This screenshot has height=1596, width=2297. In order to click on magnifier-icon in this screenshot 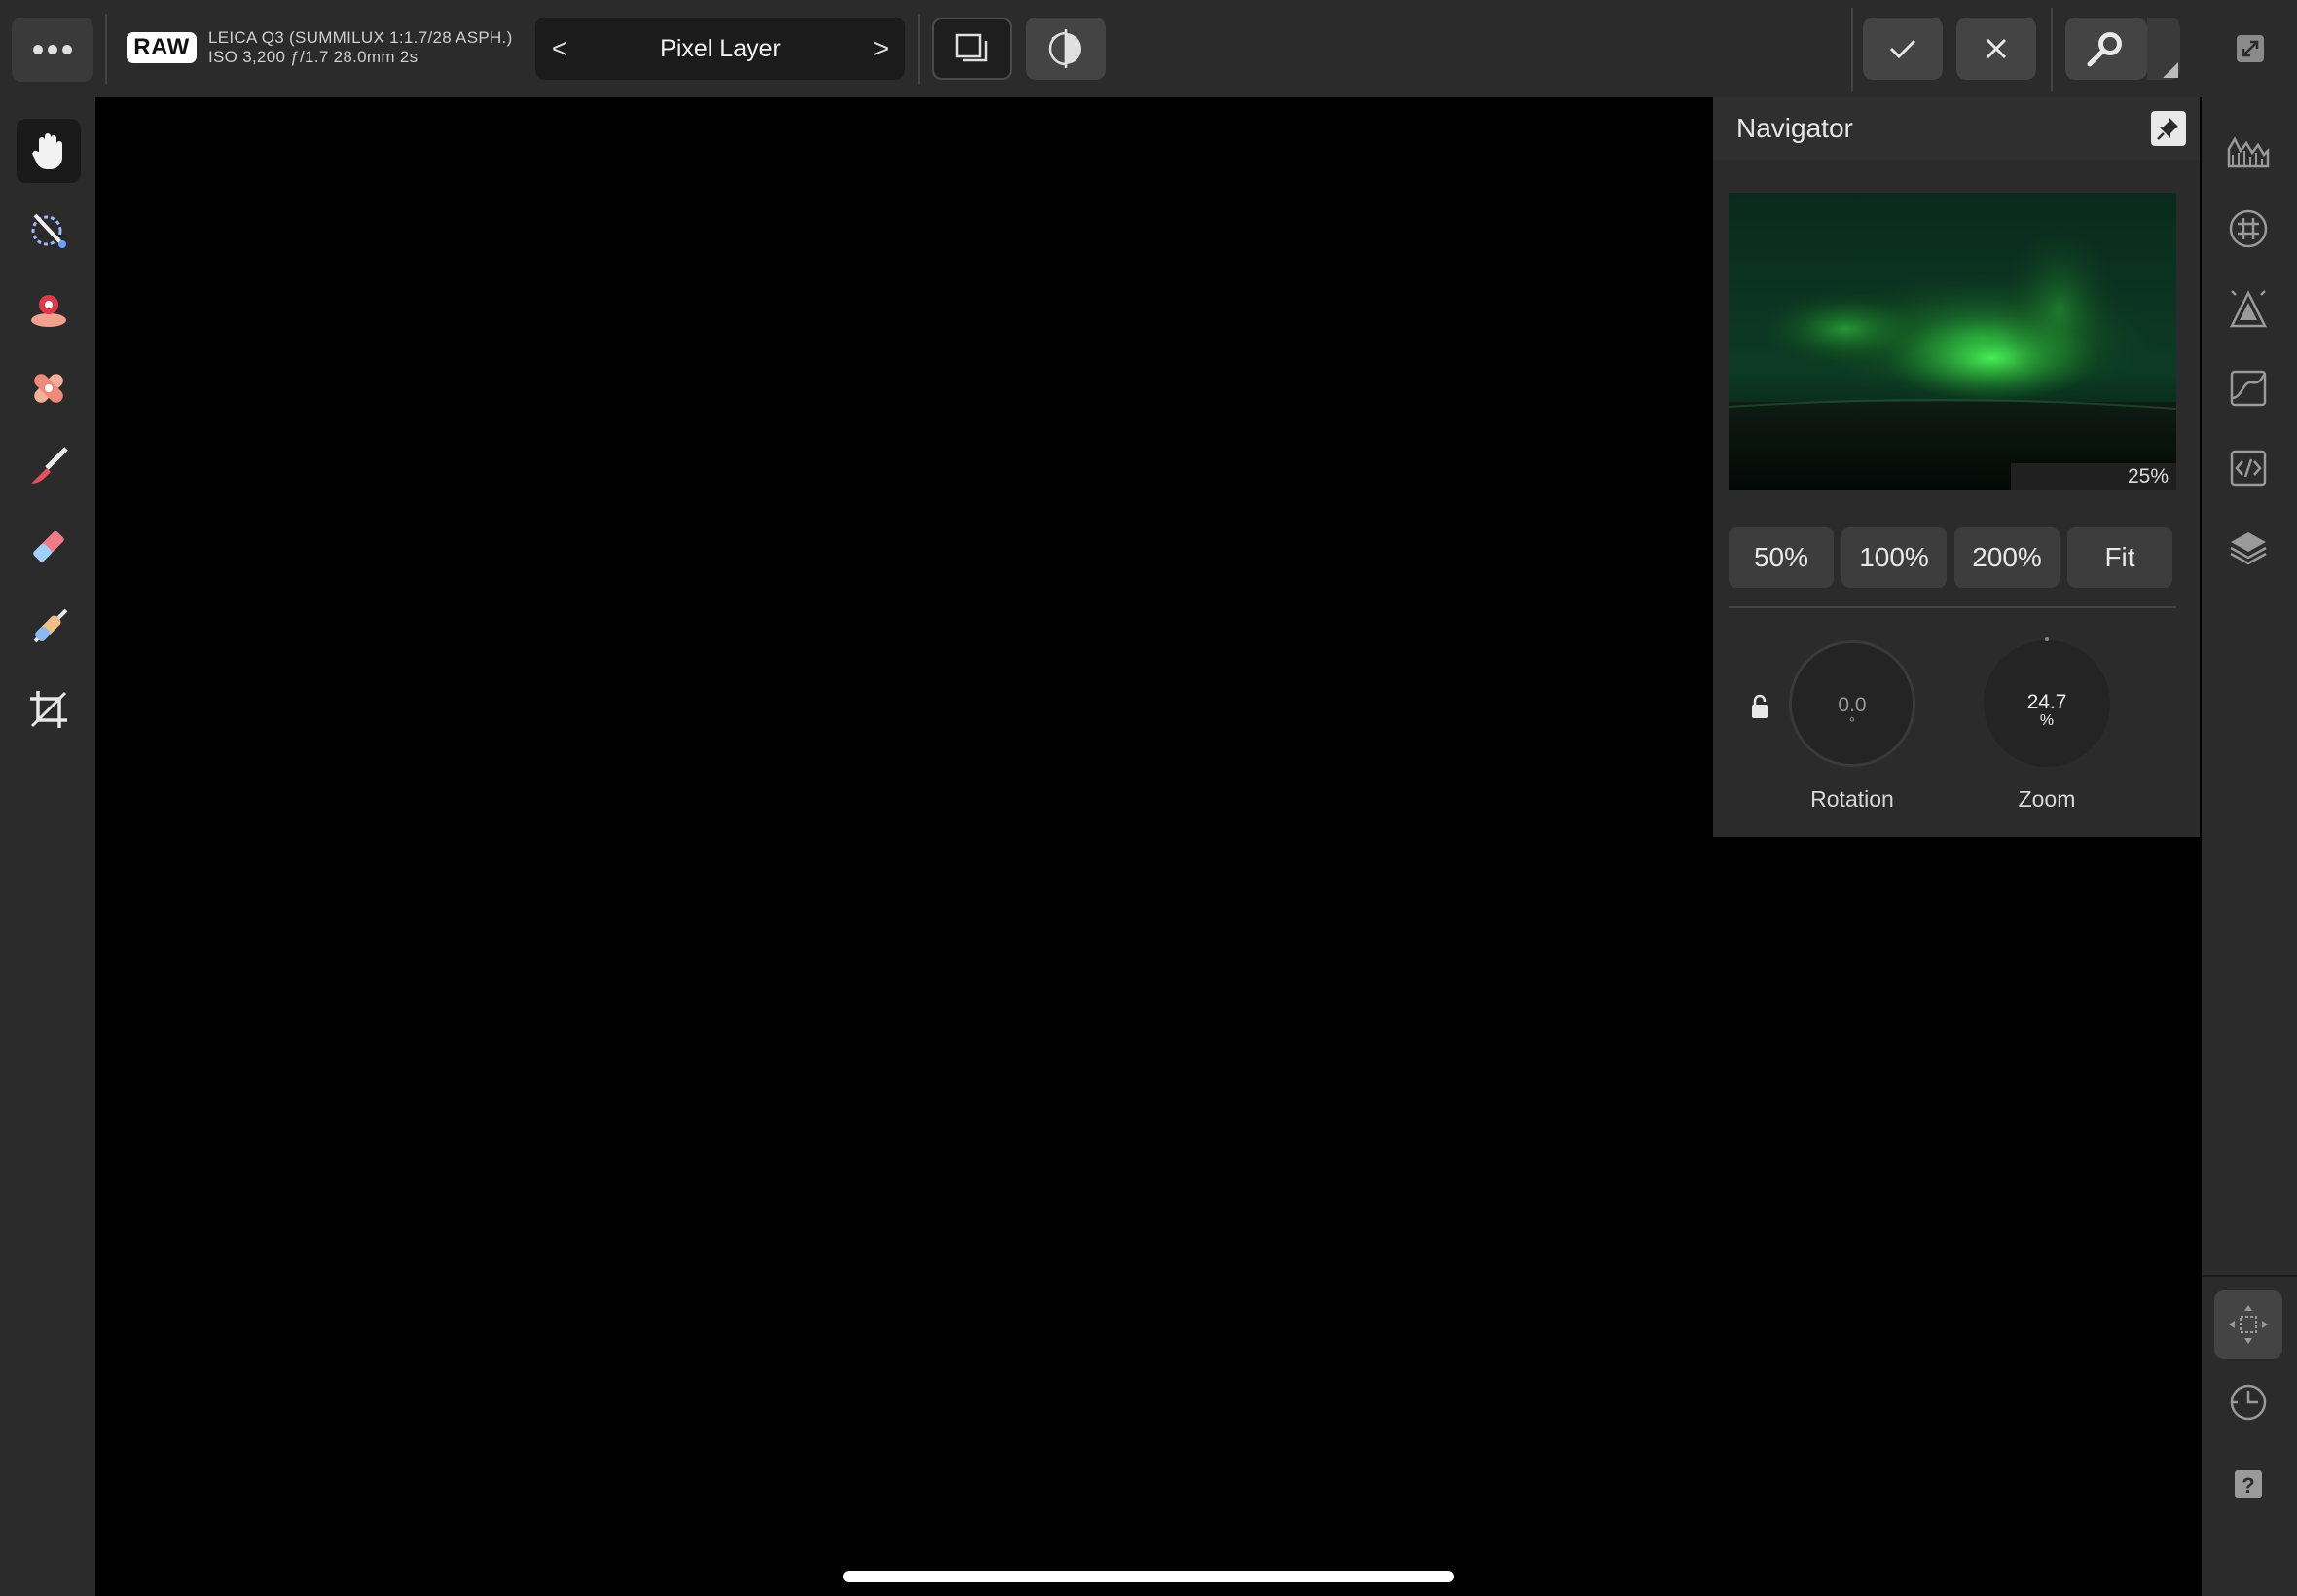, I will do `click(2104, 49)`.